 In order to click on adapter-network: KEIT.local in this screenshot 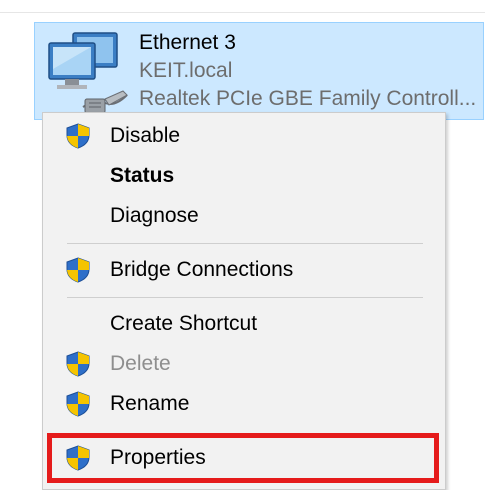, I will do `click(186, 70)`.